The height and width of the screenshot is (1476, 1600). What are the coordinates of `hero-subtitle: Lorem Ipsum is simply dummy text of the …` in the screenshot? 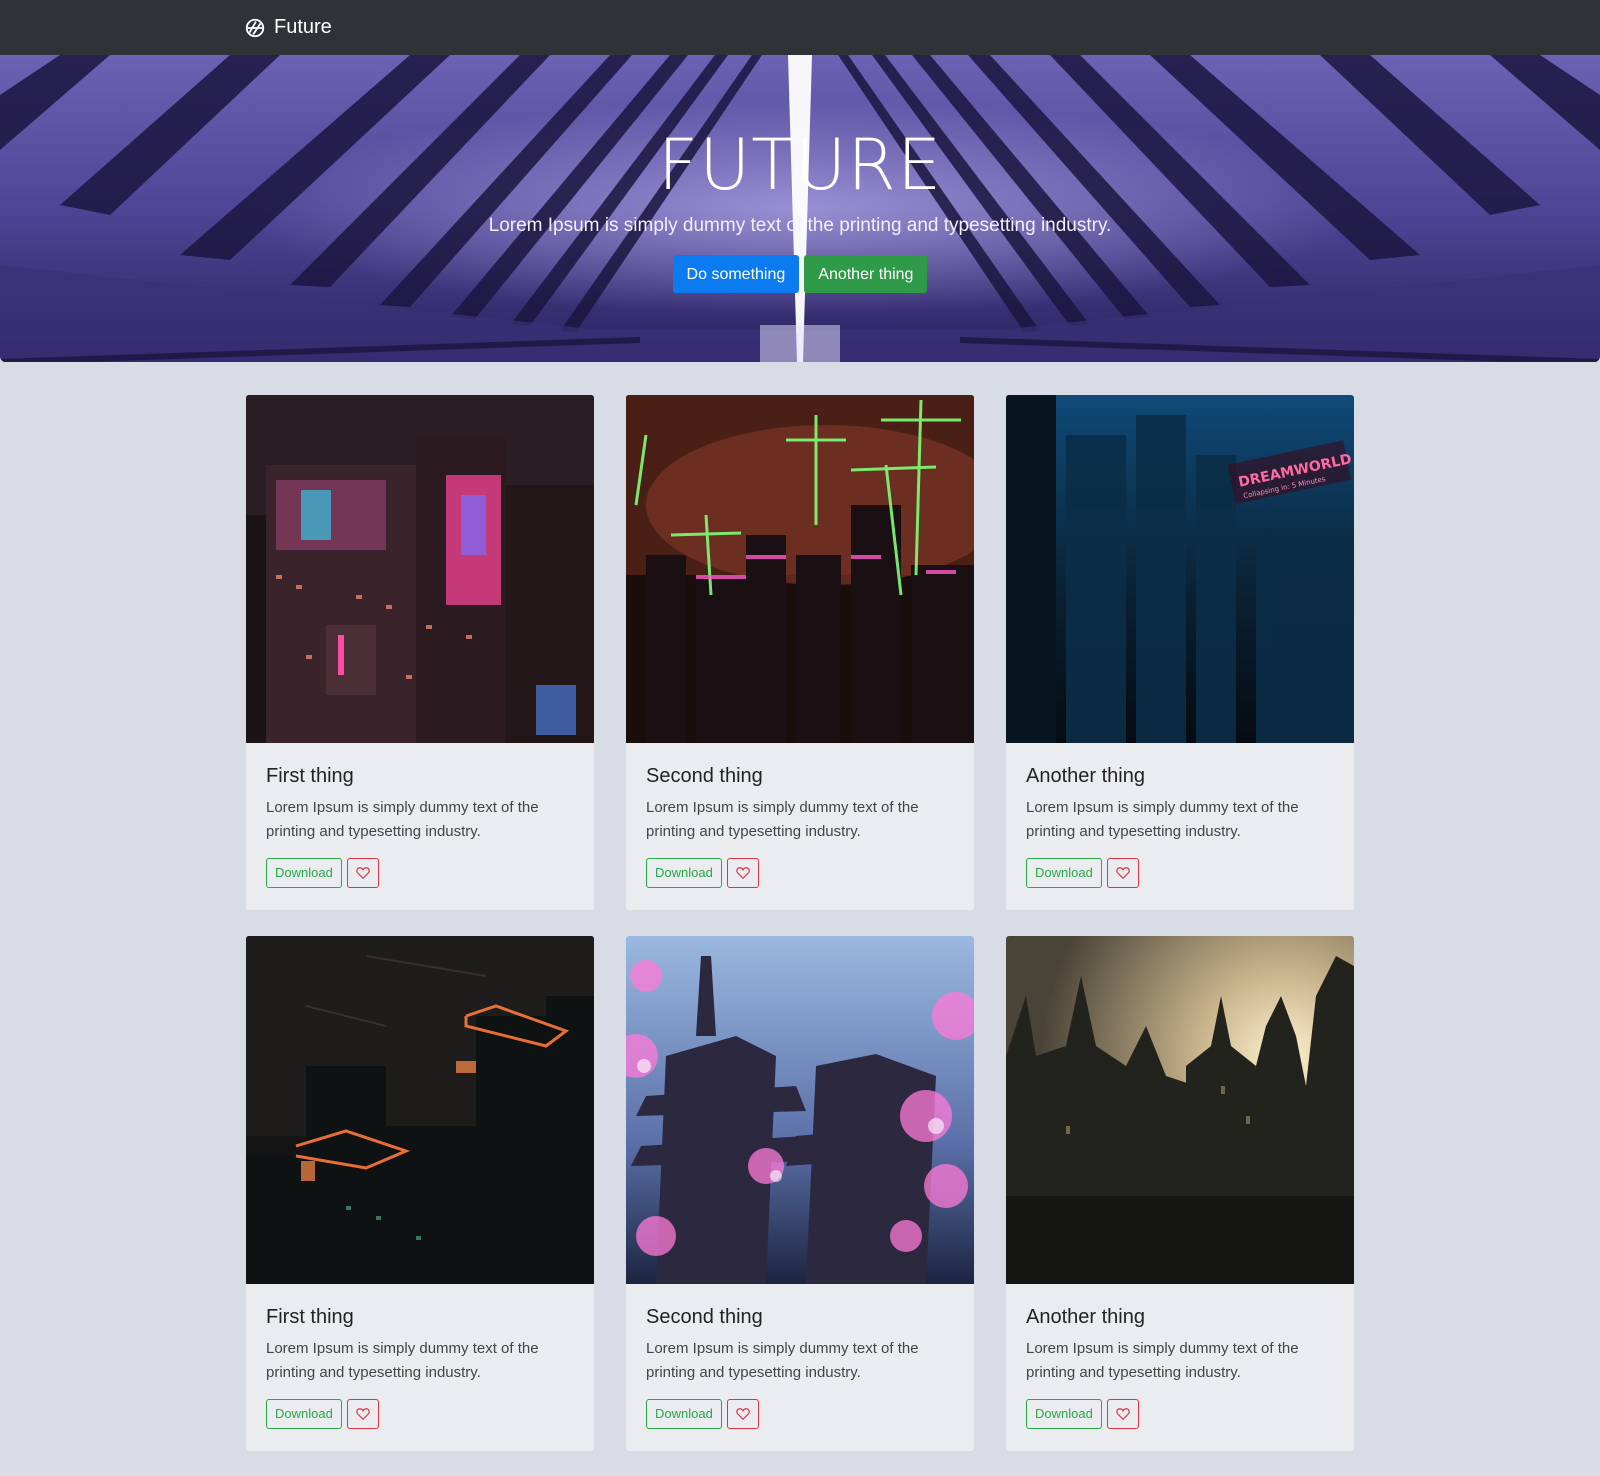 It's located at (800, 225).